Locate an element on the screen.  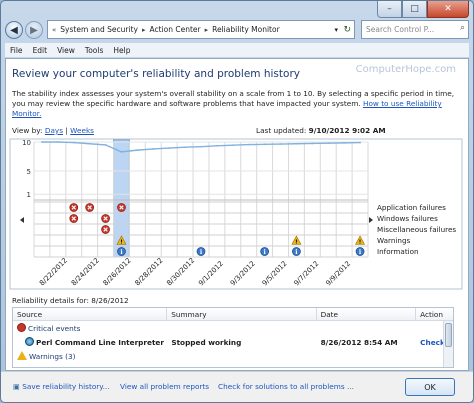
scrollbar-thumb is located at coordinates (448, 335).